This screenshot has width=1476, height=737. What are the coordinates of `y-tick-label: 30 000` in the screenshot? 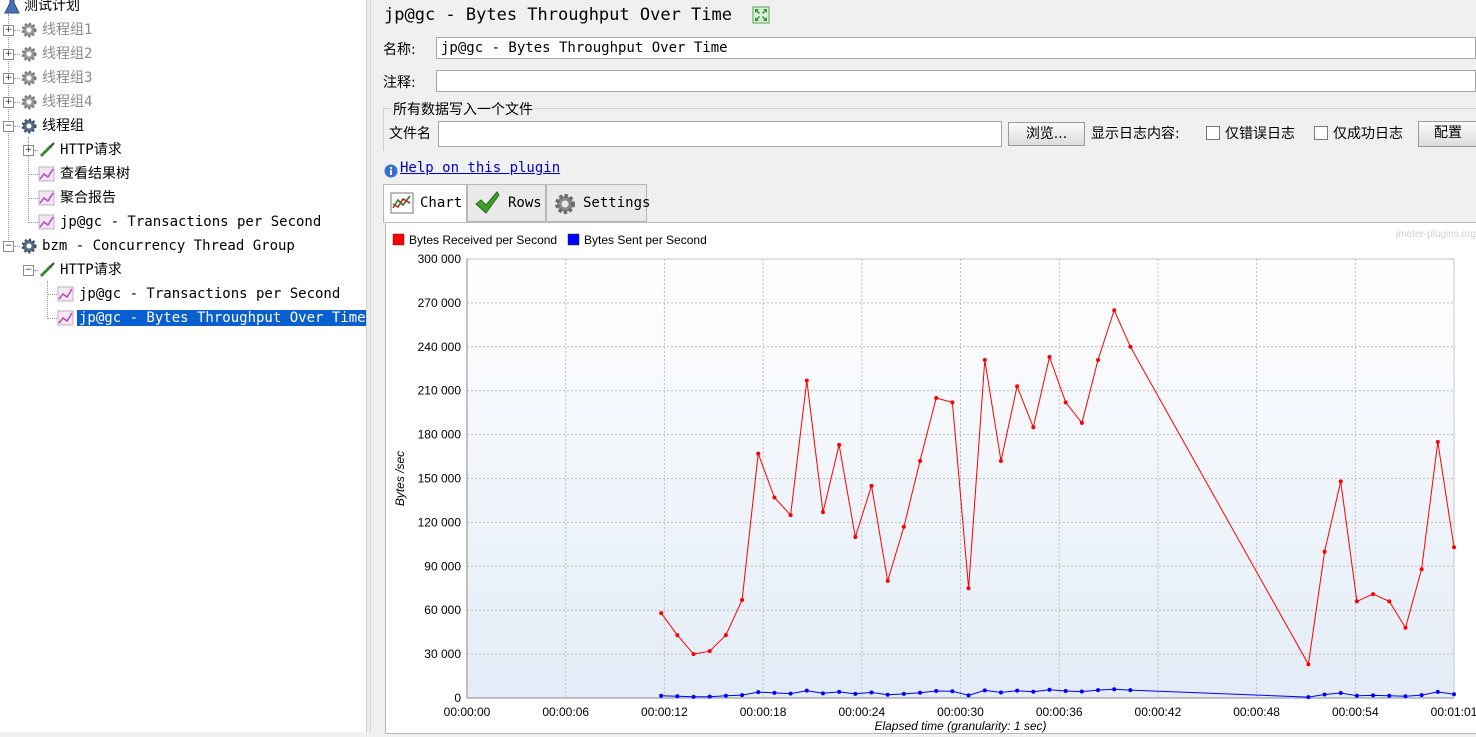 It's located at (442, 654).